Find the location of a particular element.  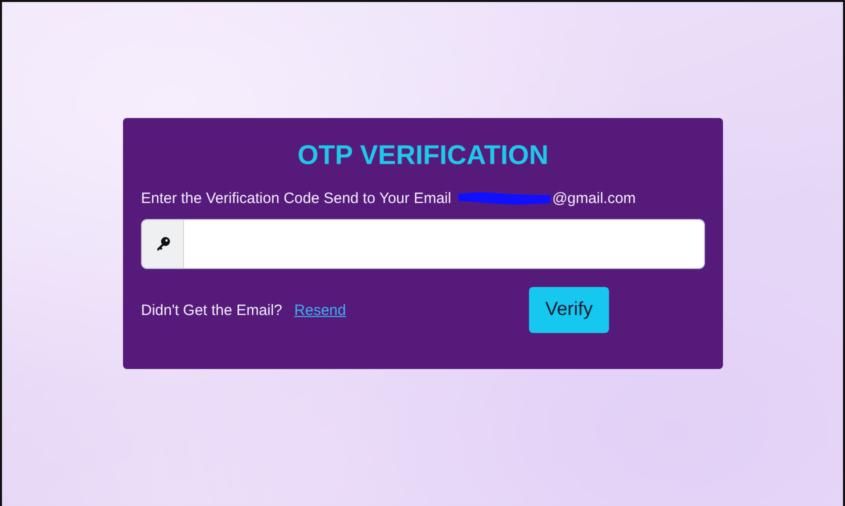

key-icon is located at coordinates (162, 244).